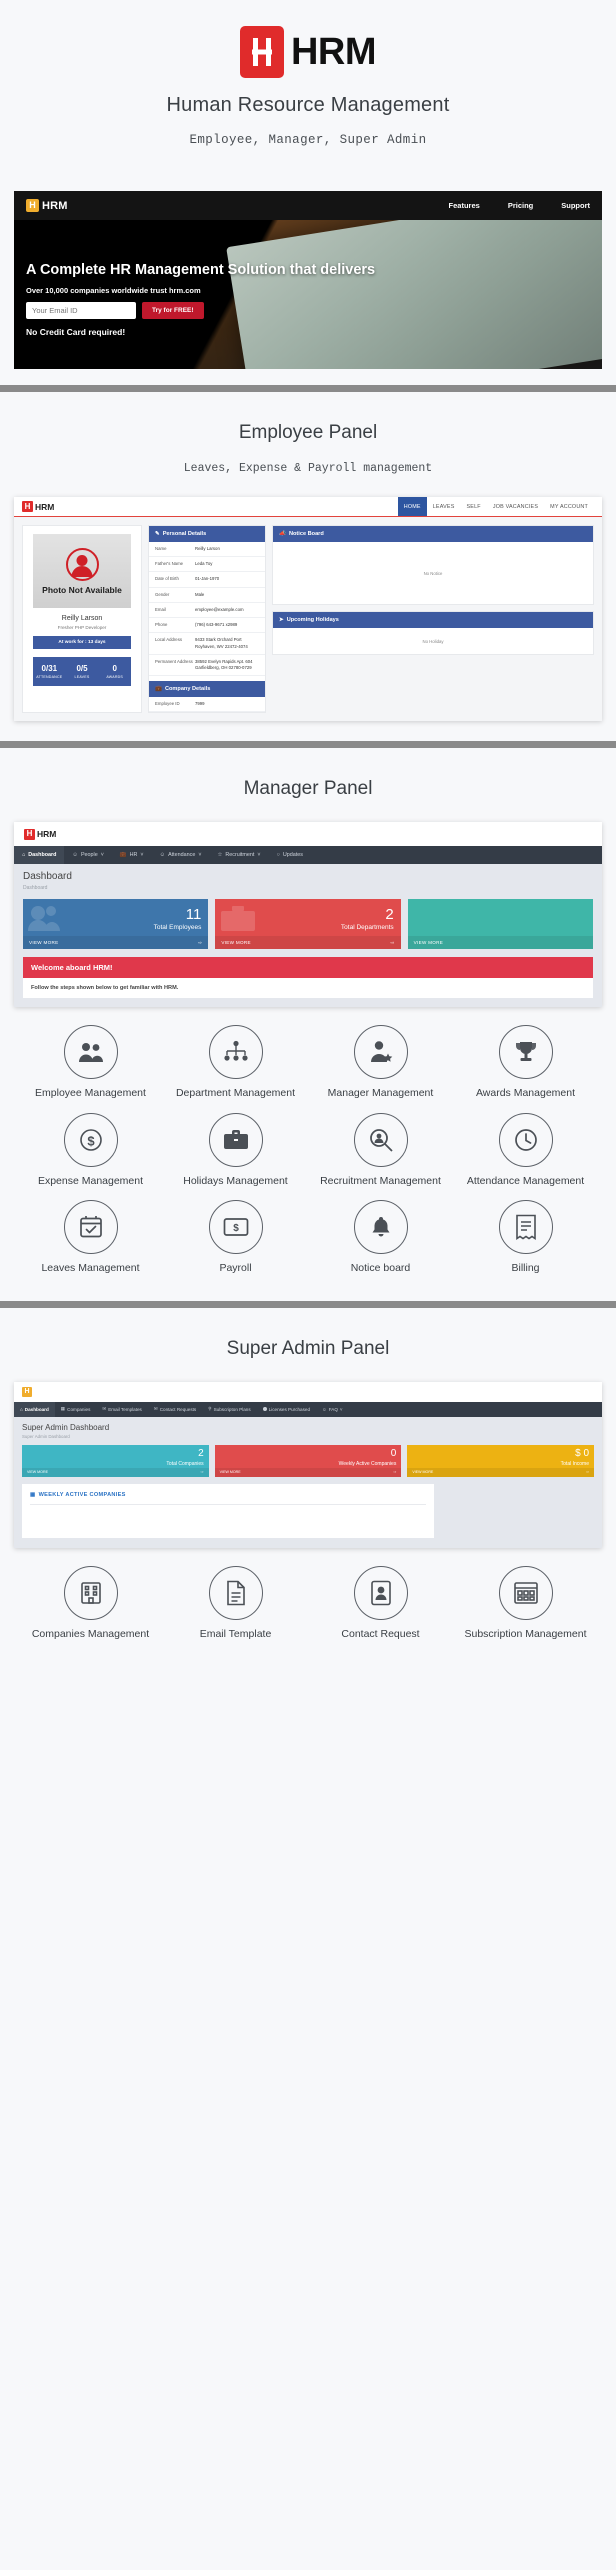 Image resolution: width=616 pixels, height=2570 pixels. Describe the element at coordinates (412, 506) in the screenshot. I see `nav-home: HOME` at that location.